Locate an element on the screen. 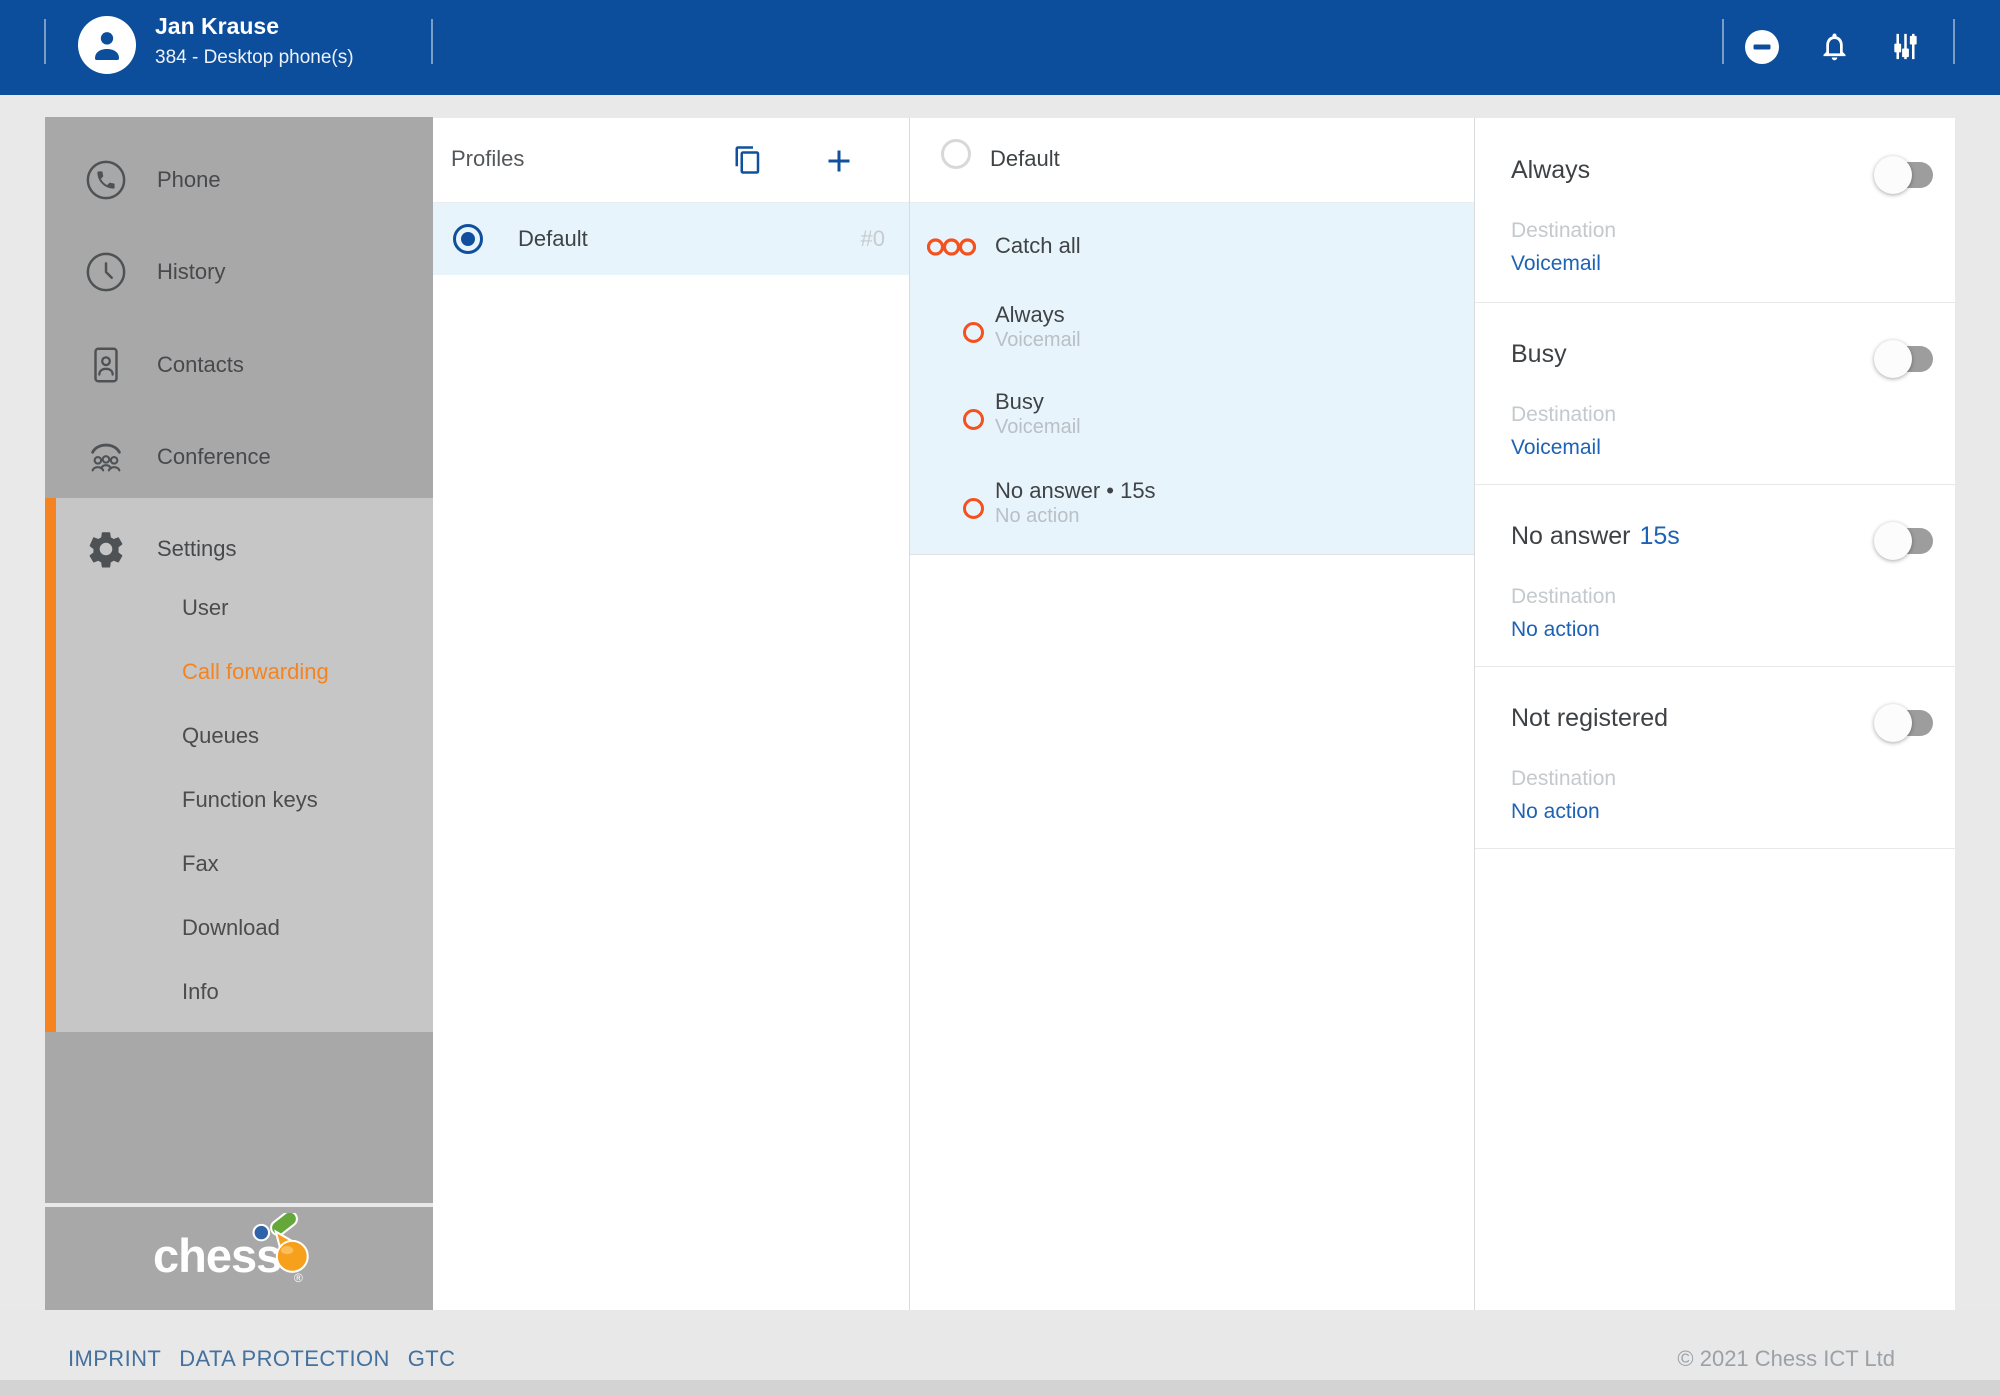 This screenshot has width=2000, height=1396. user-device-line: 384 - Desktop phone(s) is located at coordinates (254, 57).